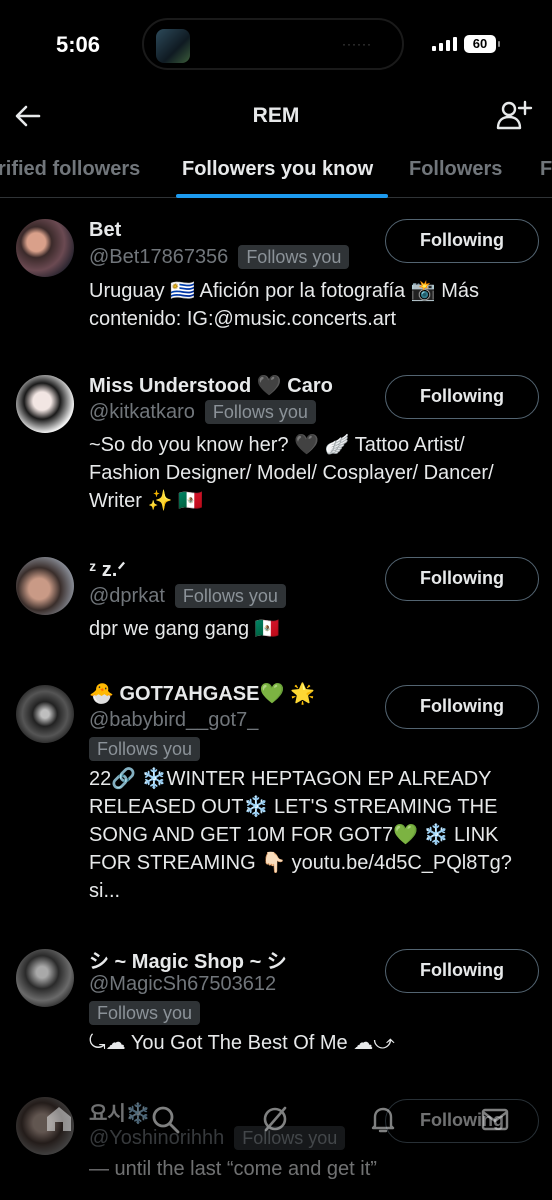 The image size is (552, 1200). Describe the element at coordinates (78, 44) in the screenshot. I see `status-time: 5:06` at that location.